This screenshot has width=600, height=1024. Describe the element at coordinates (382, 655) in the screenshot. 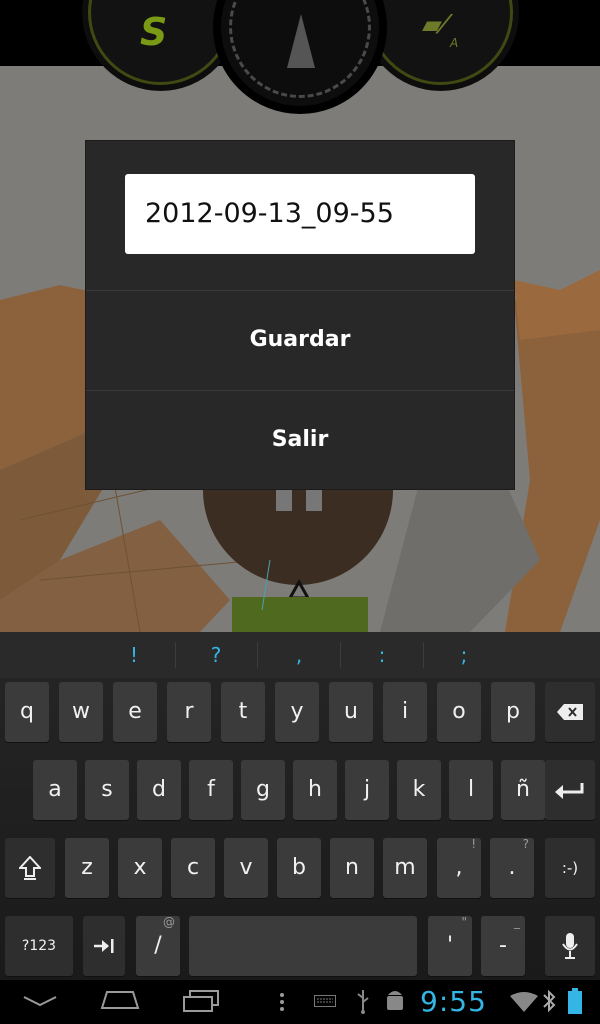

I see `suggestion-colon: :` at that location.